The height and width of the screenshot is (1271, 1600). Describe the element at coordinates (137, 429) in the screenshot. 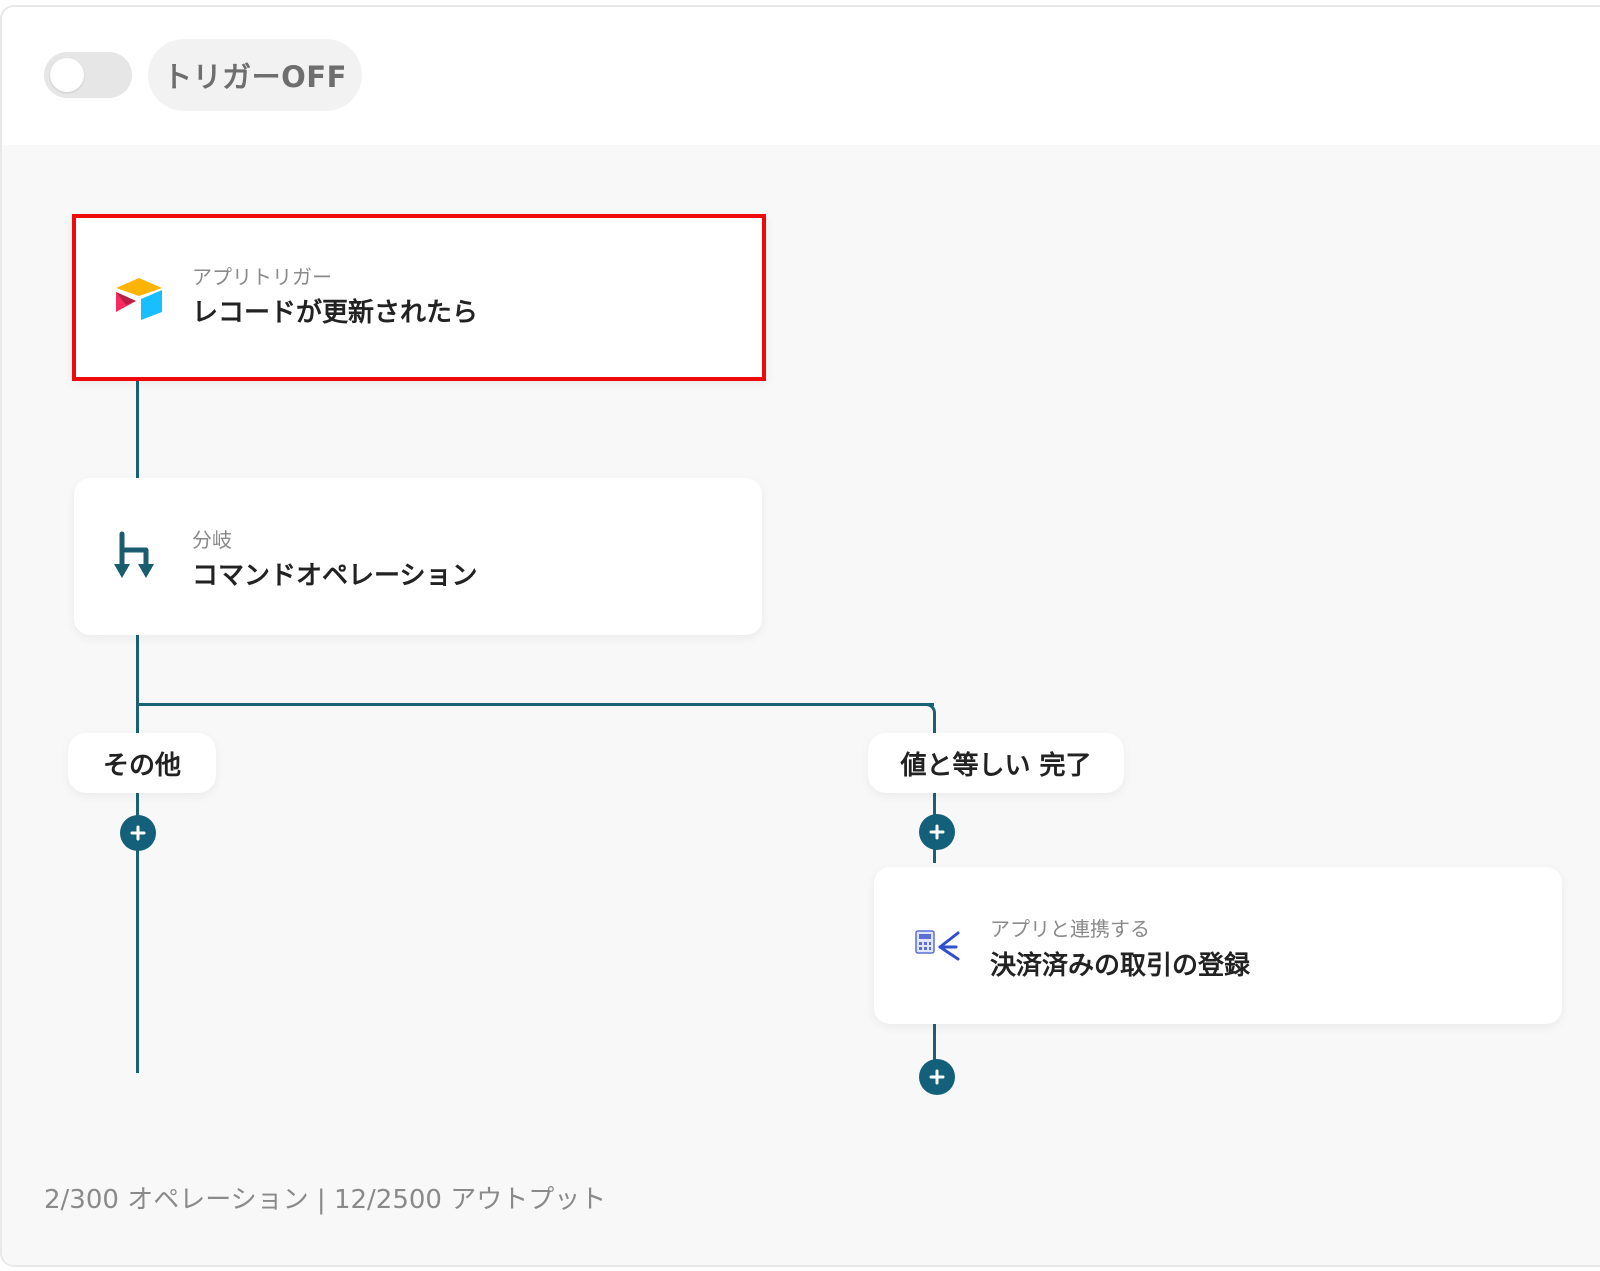

I see `connector-trigger-to-branch` at that location.